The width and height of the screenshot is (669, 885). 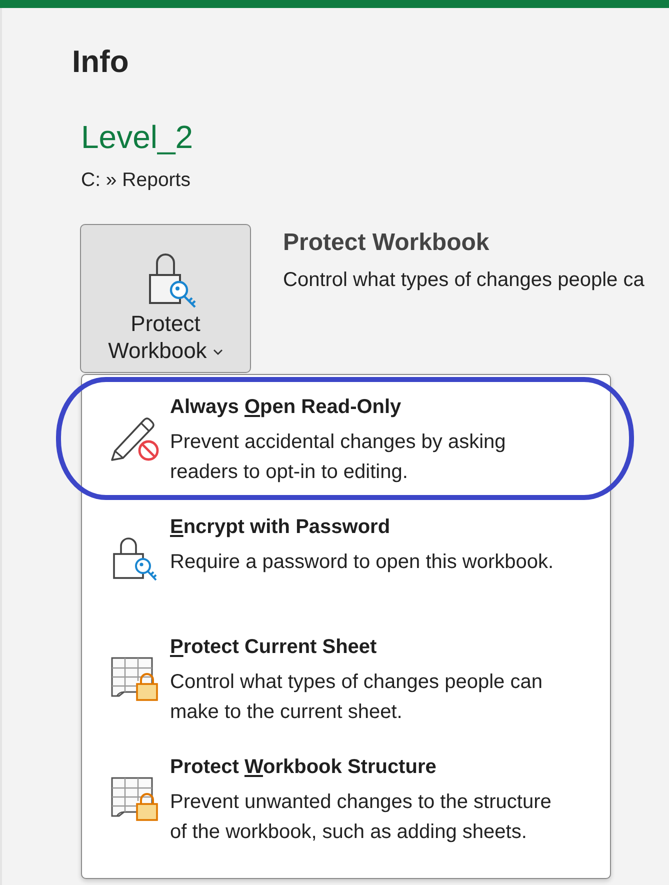 What do you see at coordinates (386, 243) in the screenshot?
I see `protect-heading: Protect Workbook` at bounding box center [386, 243].